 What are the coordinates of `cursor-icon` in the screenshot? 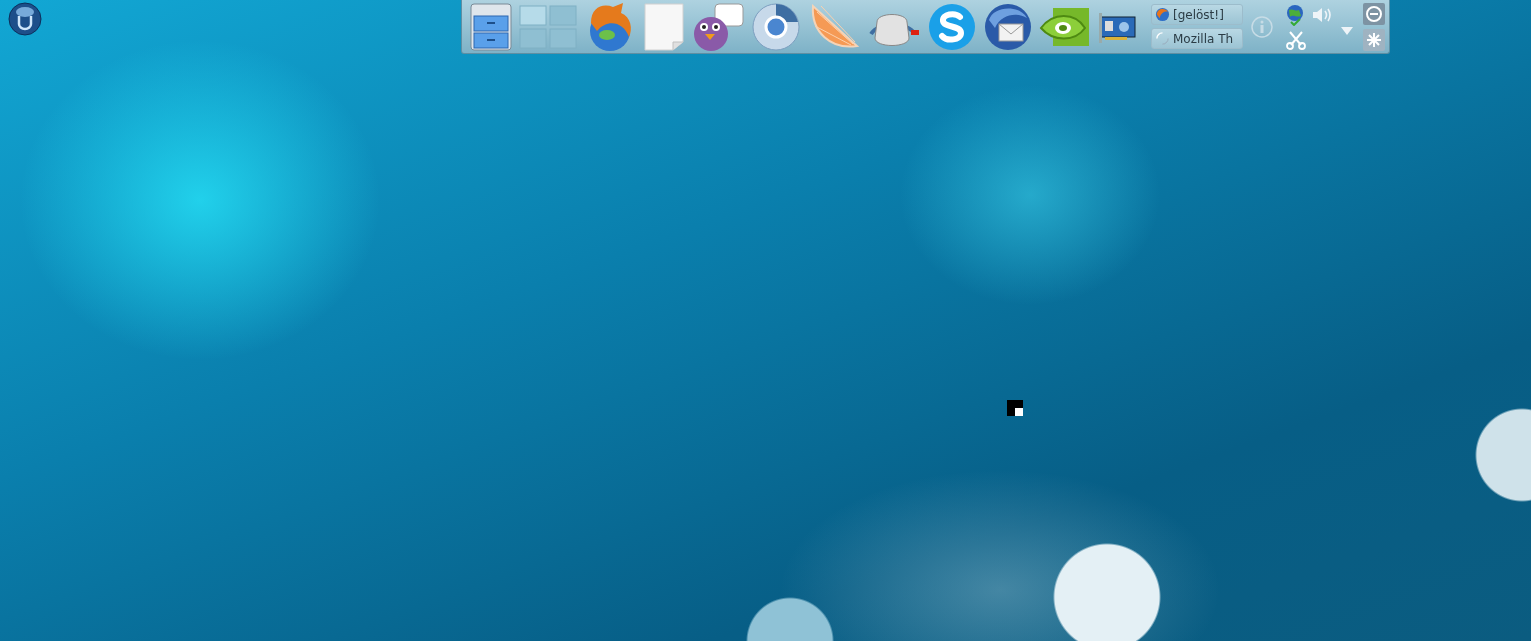 It's located at (1015, 408).